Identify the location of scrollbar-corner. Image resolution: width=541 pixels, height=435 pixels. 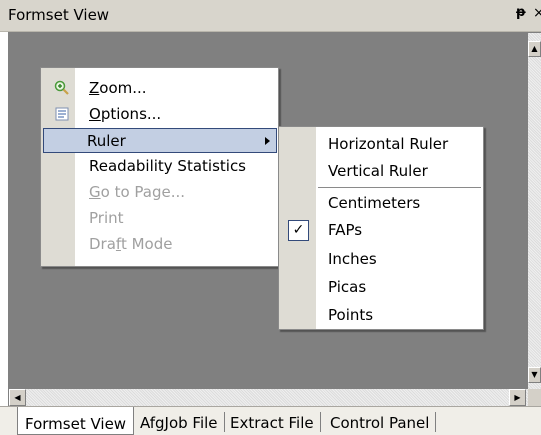
(534, 397).